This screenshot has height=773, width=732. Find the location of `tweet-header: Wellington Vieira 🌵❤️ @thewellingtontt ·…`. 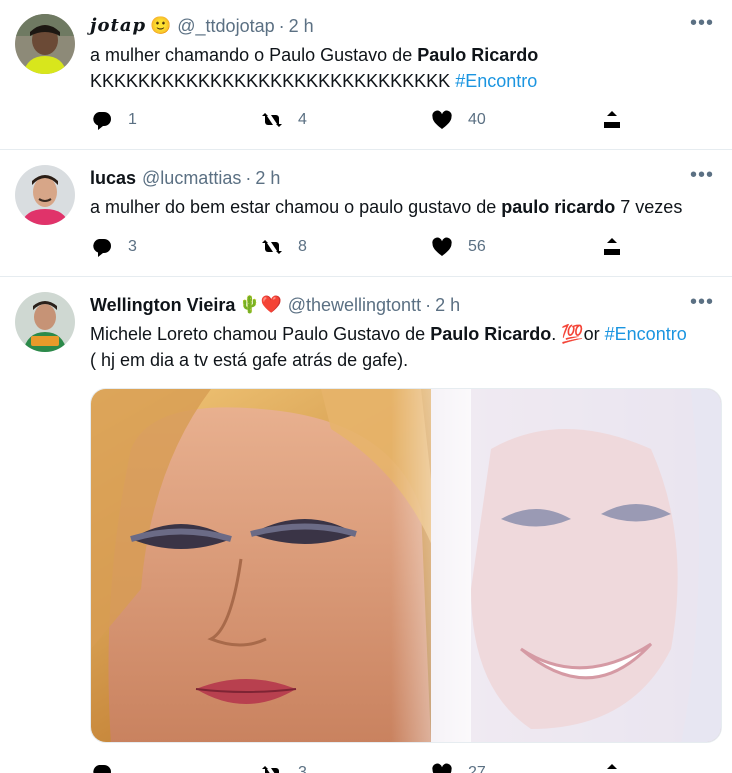

tweet-header: Wellington Vieira 🌵❤️ @thewellingtontt ·… is located at coordinates (402, 305).